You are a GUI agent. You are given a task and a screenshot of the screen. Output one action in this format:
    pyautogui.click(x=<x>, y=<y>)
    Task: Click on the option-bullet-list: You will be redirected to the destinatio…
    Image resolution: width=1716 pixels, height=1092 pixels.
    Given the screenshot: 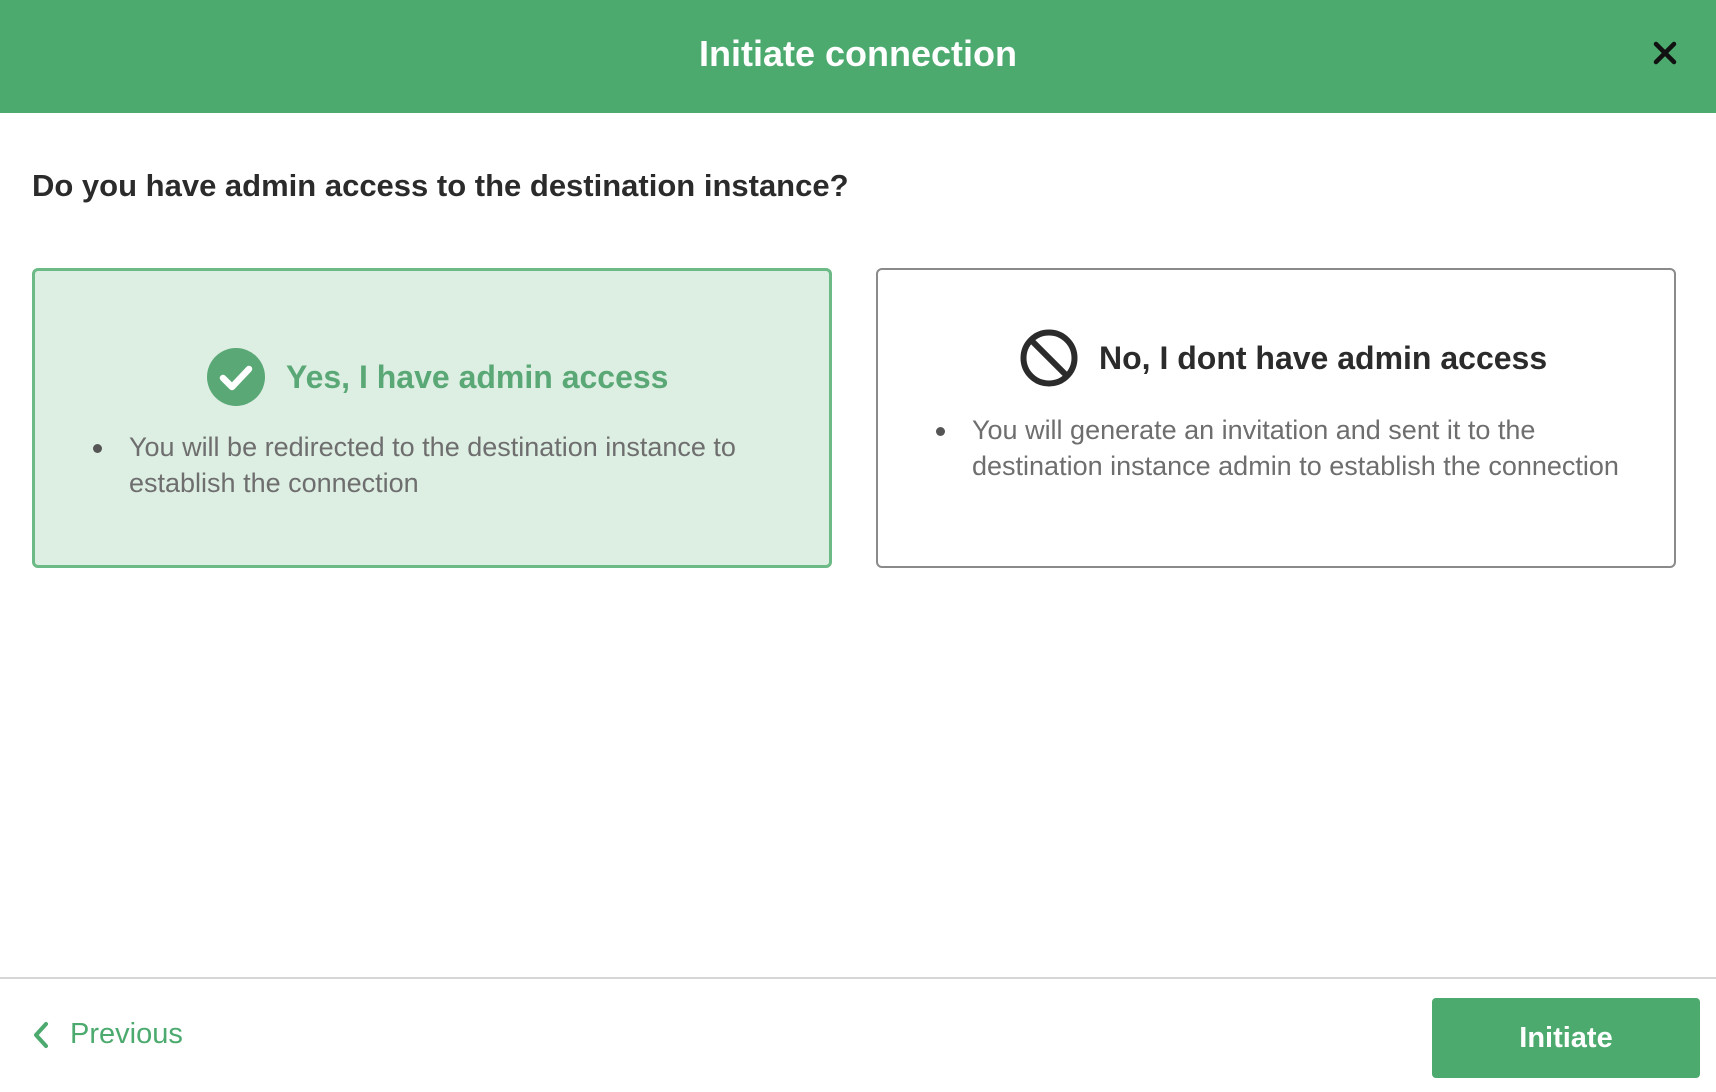 What is the action you would take?
    pyautogui.click(x=443, y=465)
    